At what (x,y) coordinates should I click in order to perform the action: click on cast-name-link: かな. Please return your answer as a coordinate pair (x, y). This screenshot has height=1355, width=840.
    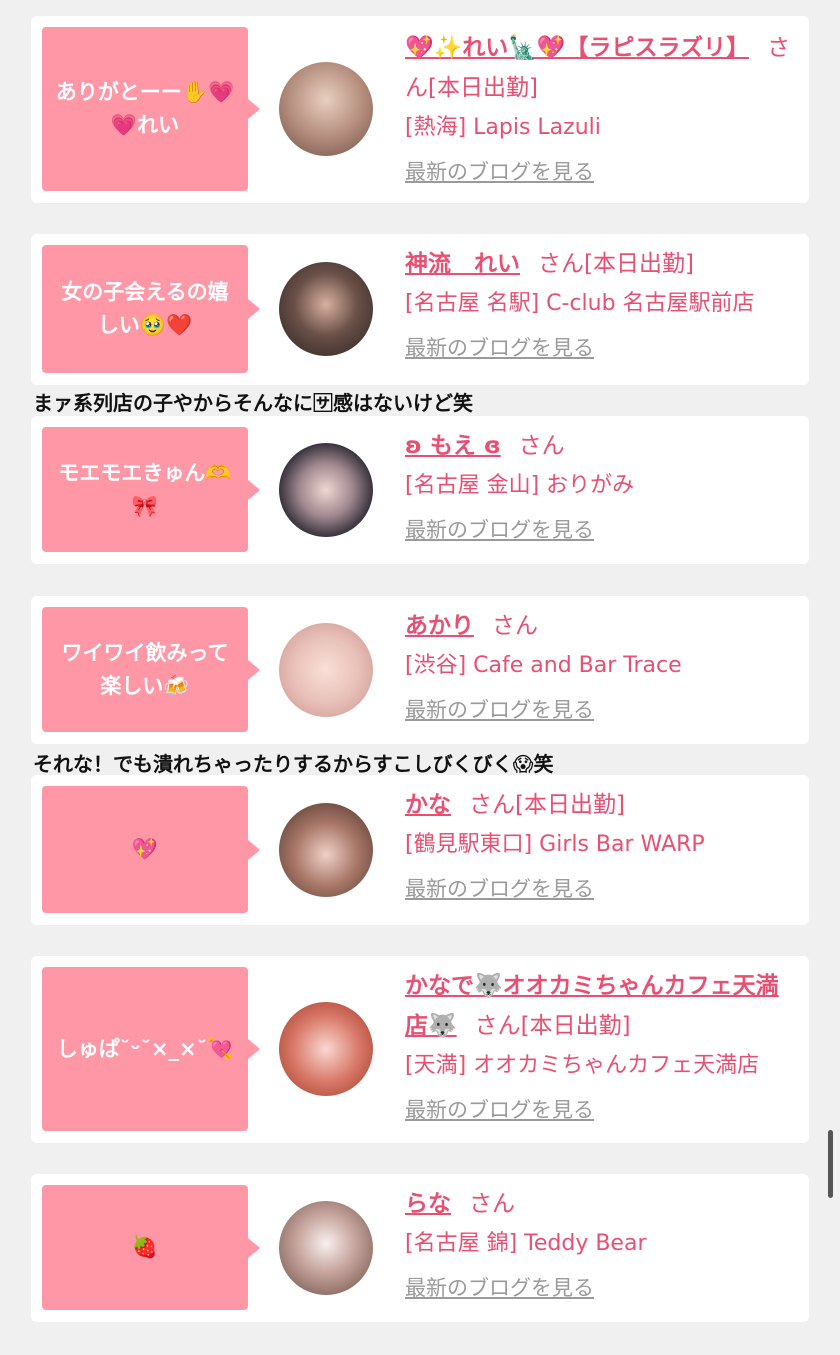
    Looking at the image, I should click on (428, 805).